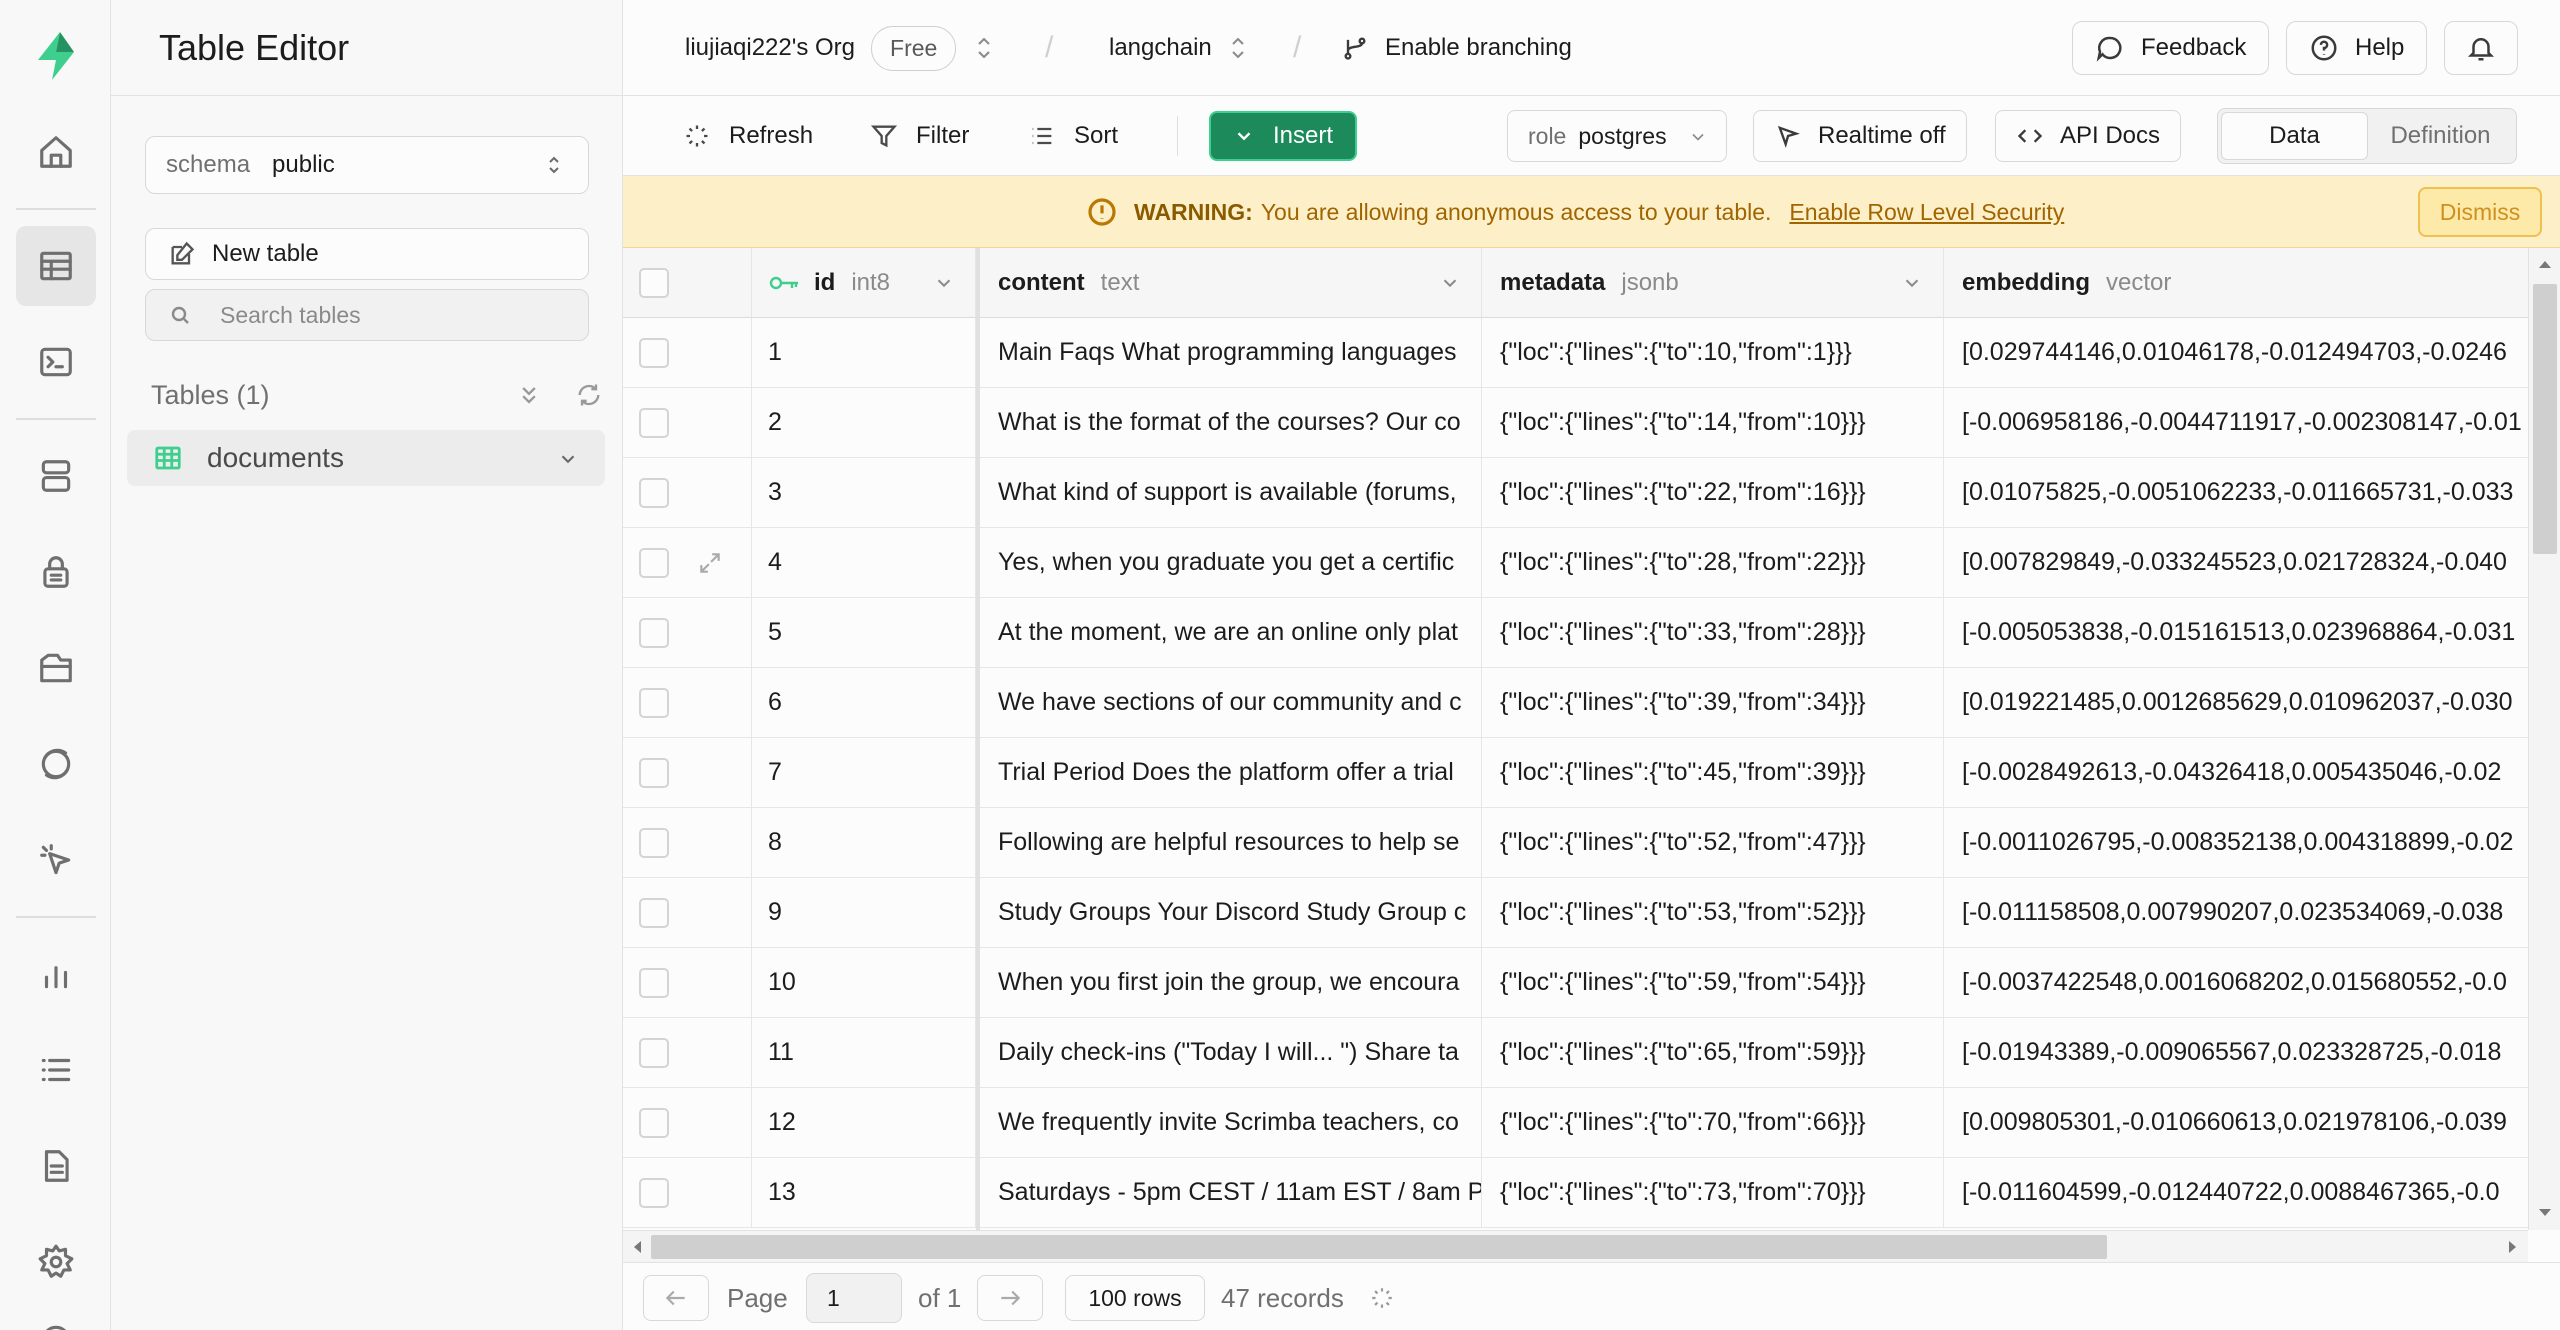 Image resolution: width=2560 pixels, height=1330 pixels. I want to click on cell-id: 10, so click(864, 982).